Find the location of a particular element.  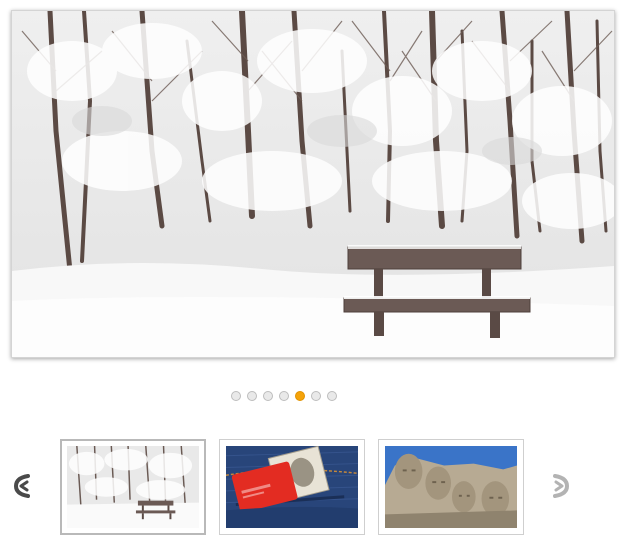

thumbnail-credit-card is located at coordinates (292, 487).